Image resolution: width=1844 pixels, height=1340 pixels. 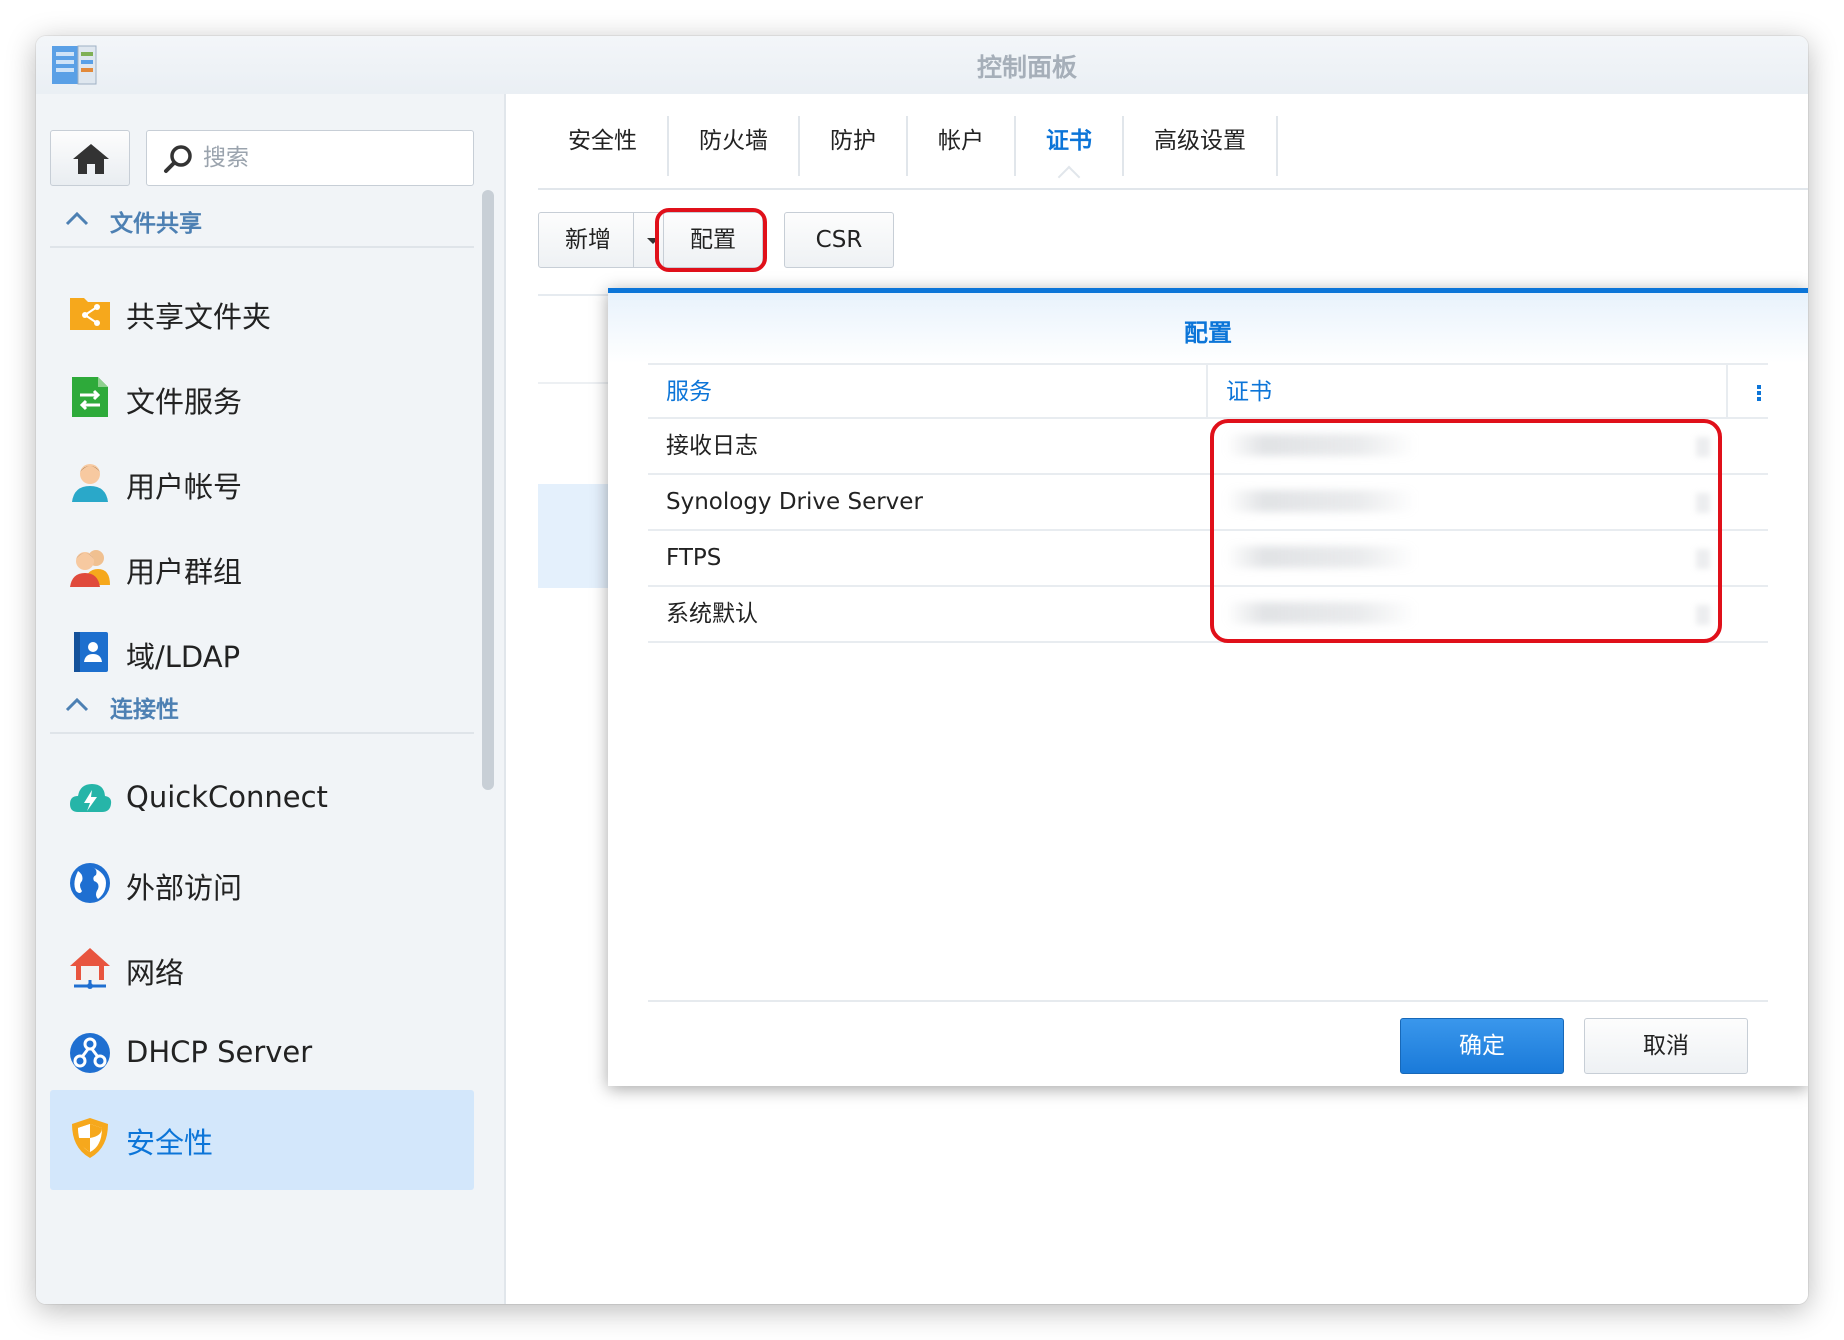 What do you see at coordinates (262, 482) in the screenshot?
I see `sidebar-item-user: 用户帐号` at bounding box center [262, 482].